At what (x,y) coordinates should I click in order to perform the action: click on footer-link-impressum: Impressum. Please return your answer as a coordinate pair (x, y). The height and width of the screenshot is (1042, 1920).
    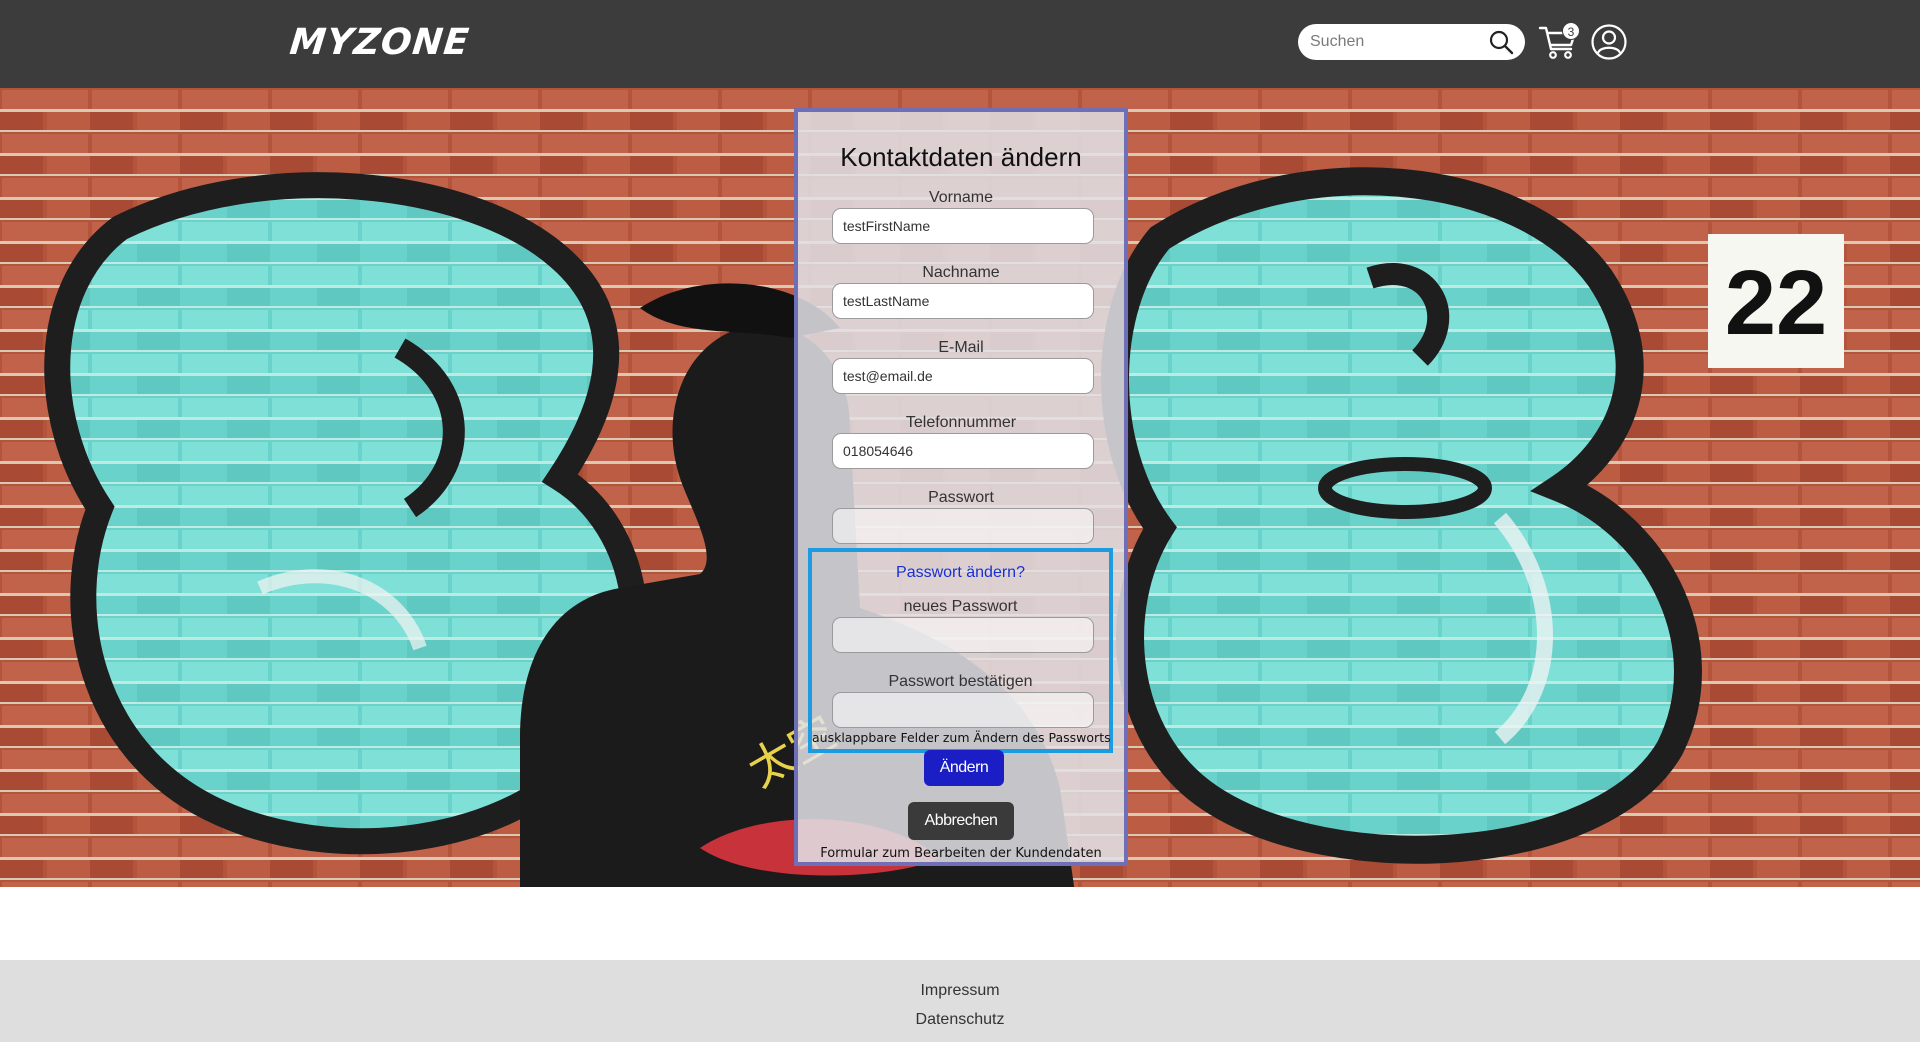
    Looking at the image, I should click on (960, 991).